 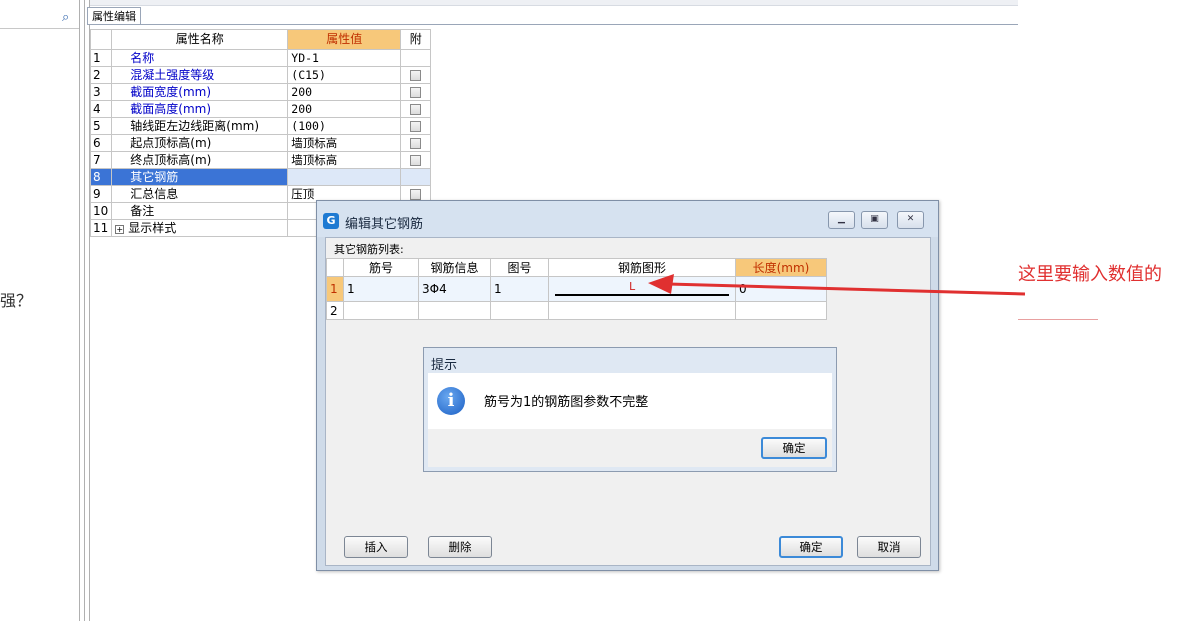 I want to click on property-name-label: 截面宽度(mm), so click(x=171, y=91).